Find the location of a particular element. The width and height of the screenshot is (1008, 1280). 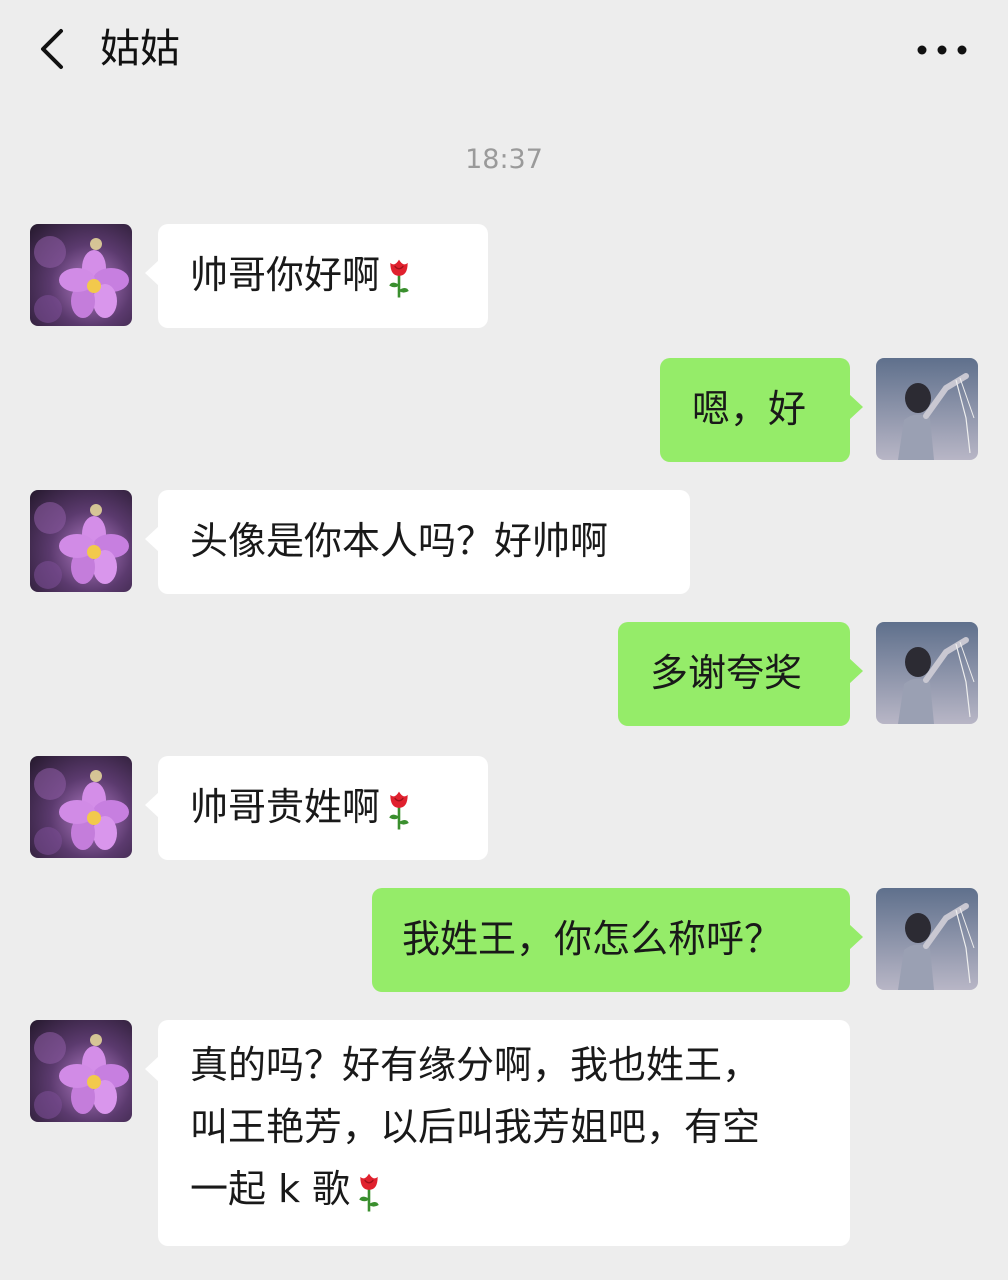

incoming-message: 真的吗？好有缘分啊，我也姓王， 叫王艳芳，以后叫我芳姐吧，有空 一起 k 歌 is located at coordinates (497, 1133).